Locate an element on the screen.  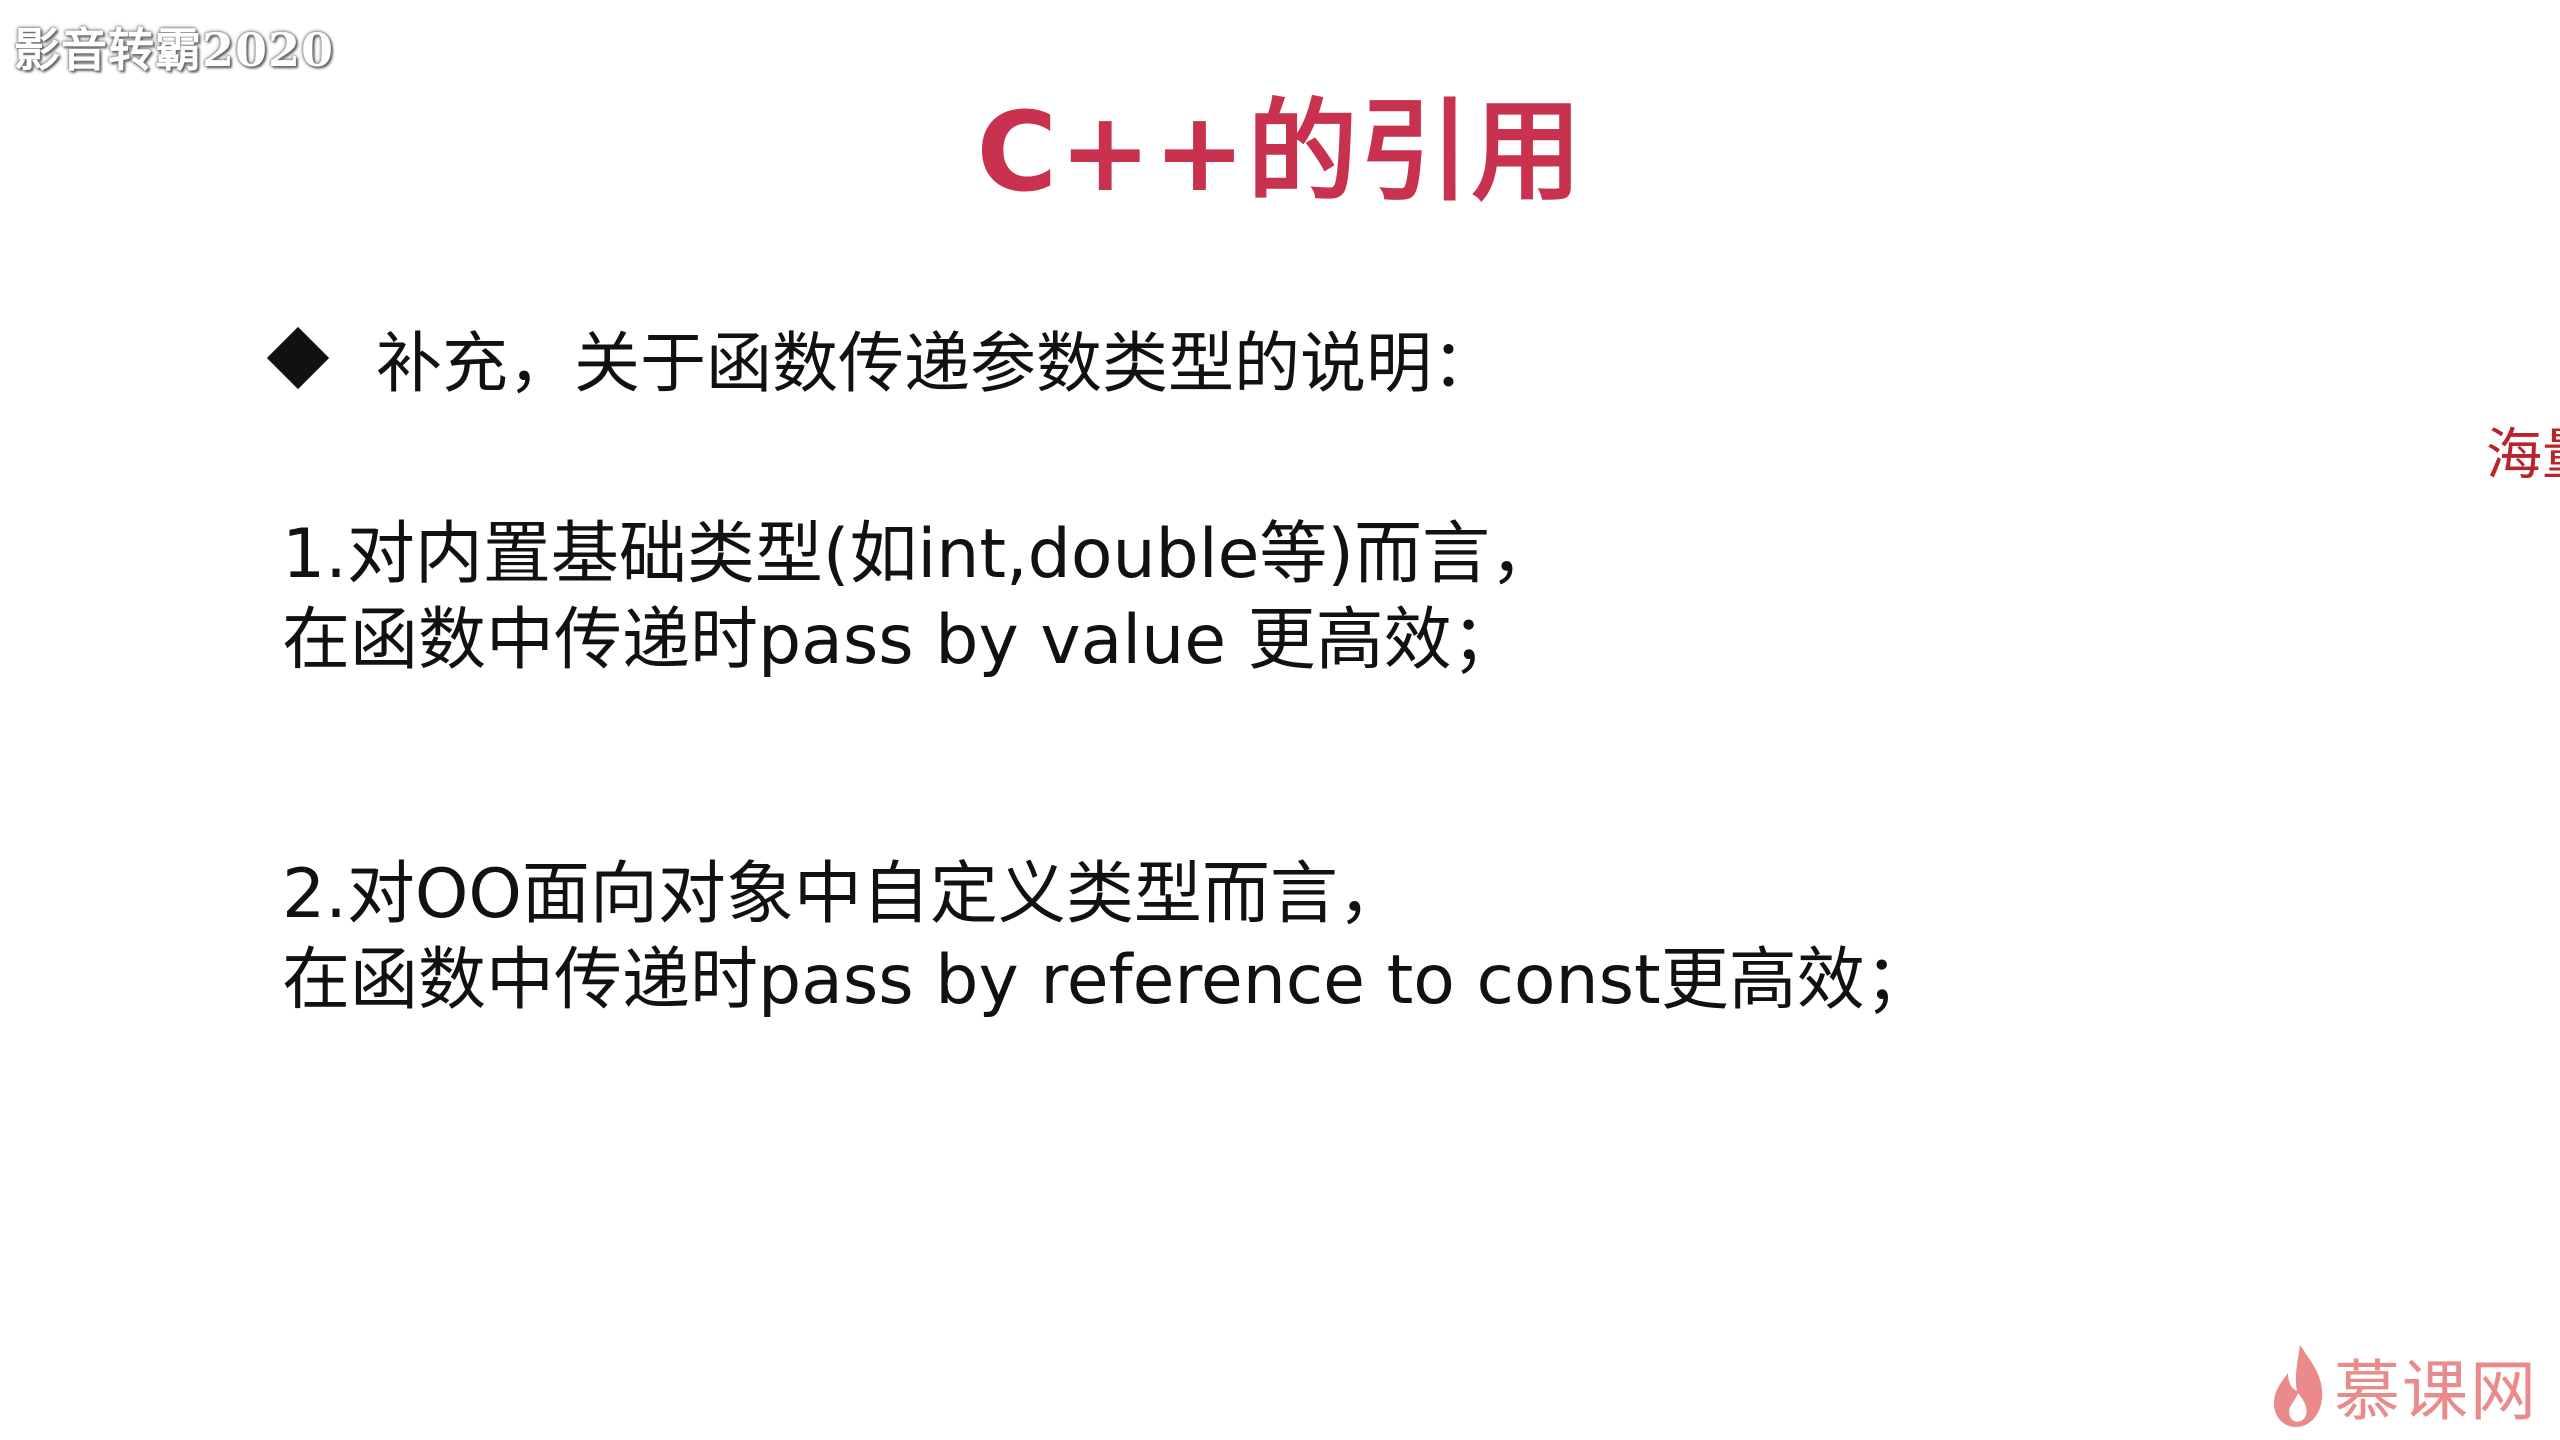
point-1-line-2: 在函数中传递时pass by value 更高效； is located at coordinates (901, 640).